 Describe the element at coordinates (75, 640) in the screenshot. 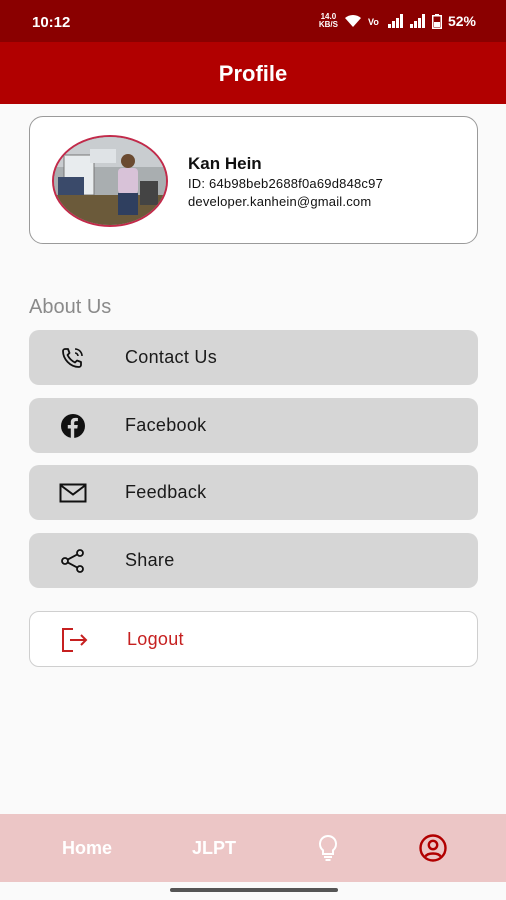

I see `logout-icon` at that location.